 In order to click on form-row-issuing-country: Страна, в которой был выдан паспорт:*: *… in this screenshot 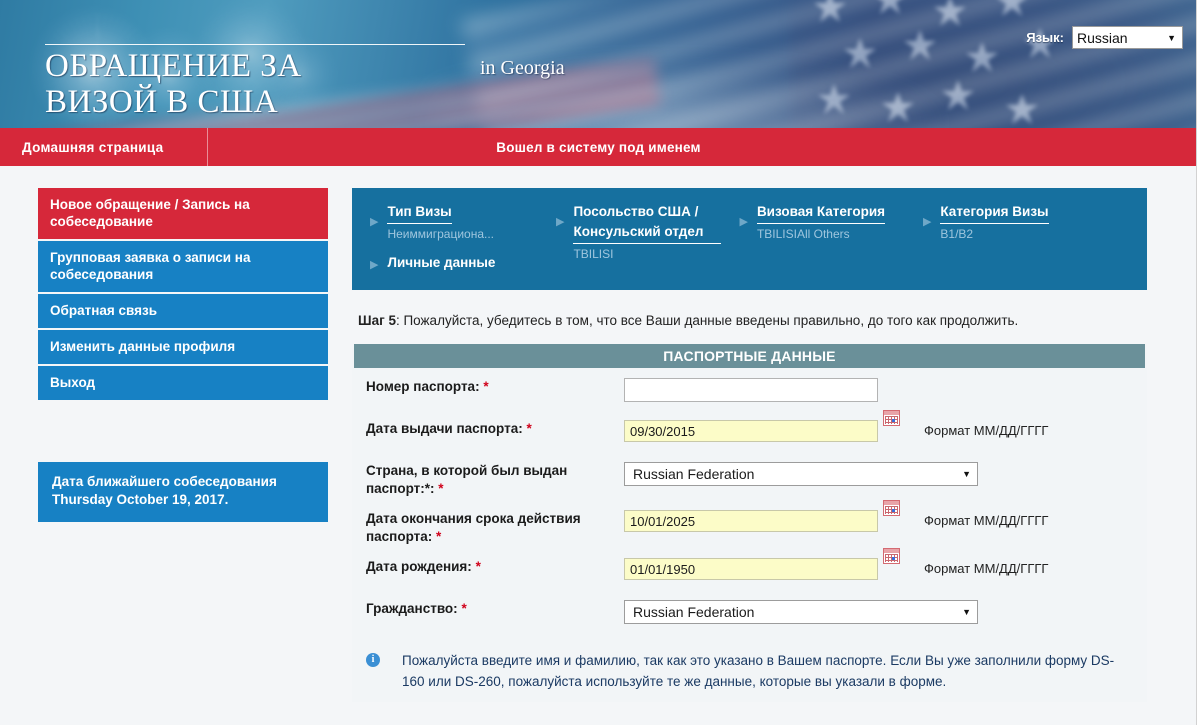, I will do `click(749, 480)`.